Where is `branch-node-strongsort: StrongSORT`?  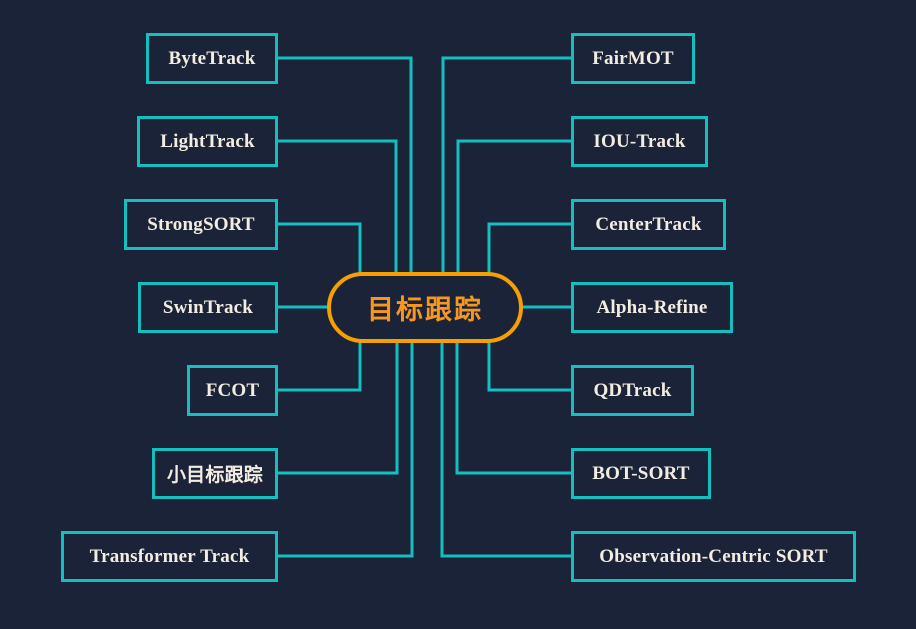 branch-node-strongsort: StrongSORT is located at coordinates (201, 224).